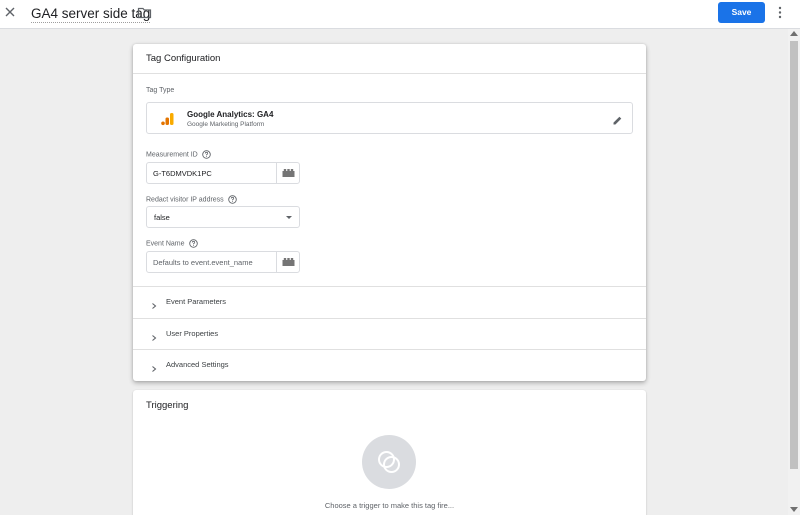  I want to click on measurement-id-label: Measurement ID, so click(178, 154).